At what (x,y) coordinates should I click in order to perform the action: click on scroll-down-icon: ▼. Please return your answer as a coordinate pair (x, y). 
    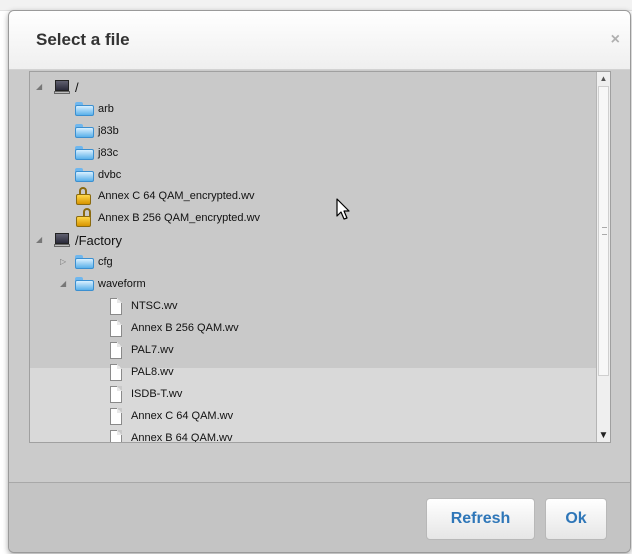
    Looking at the image, I should click on (603, 435).